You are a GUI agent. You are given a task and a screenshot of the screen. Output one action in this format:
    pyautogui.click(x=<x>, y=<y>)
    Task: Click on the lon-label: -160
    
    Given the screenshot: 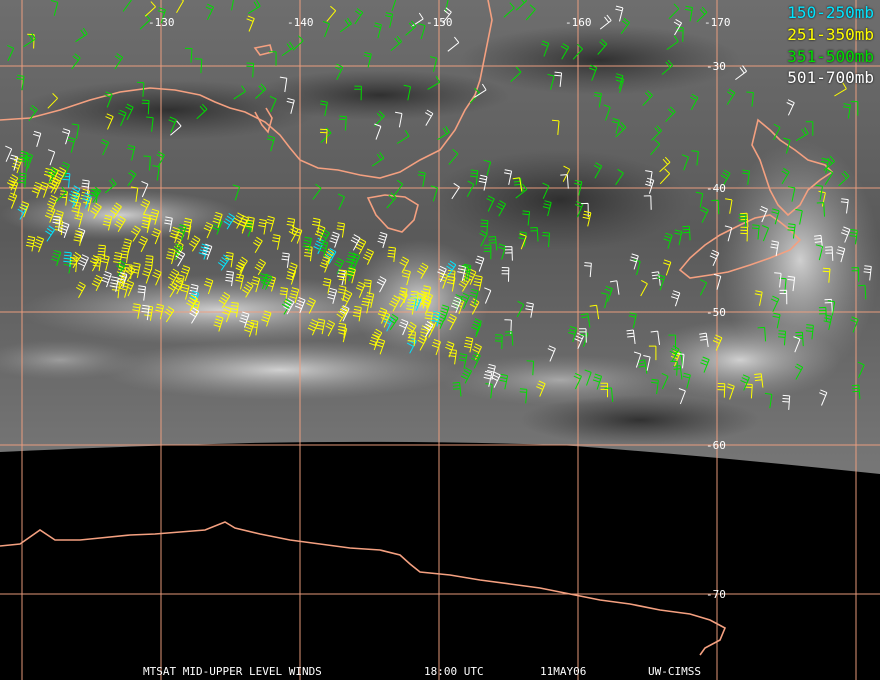 What is the action you would take?
    pyautogui.click(x=578, y=22)
    